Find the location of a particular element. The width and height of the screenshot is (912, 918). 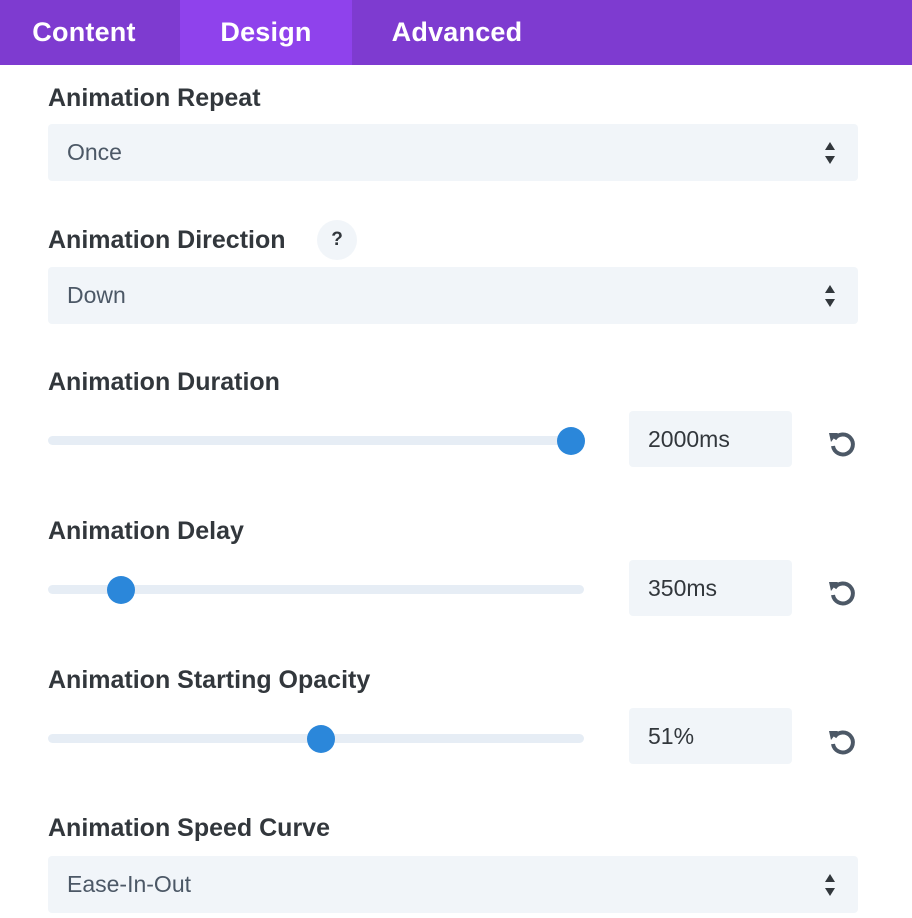

tab-bar: Content Design Advanced is located at coordinates (456, 32).